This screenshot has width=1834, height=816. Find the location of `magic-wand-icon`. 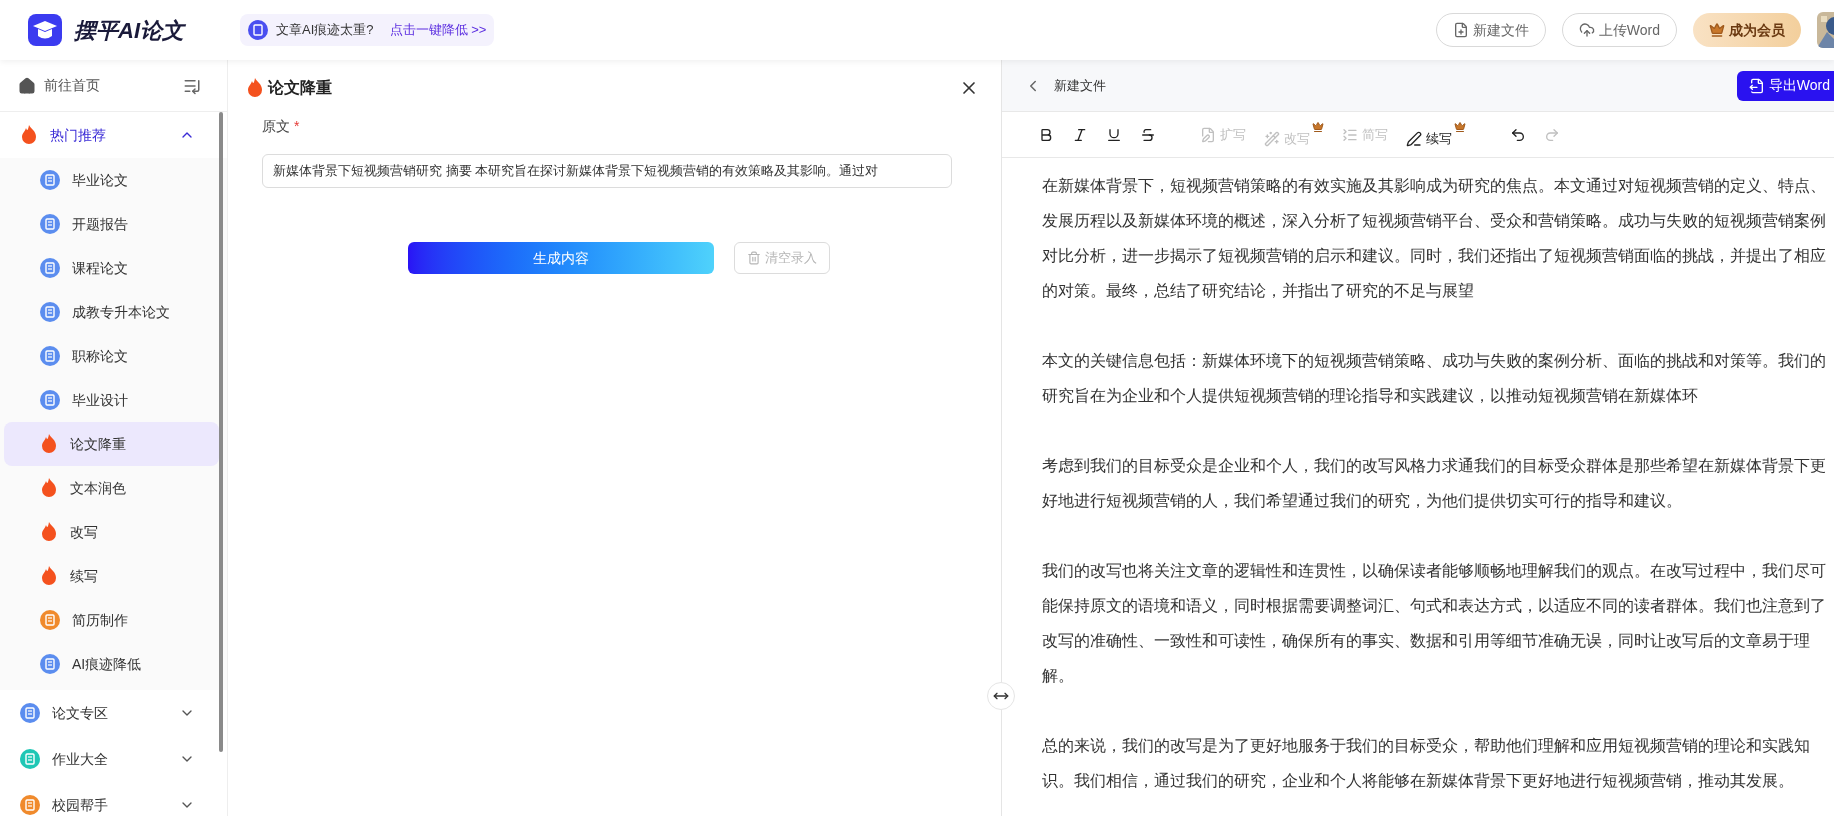

magic-wand-icon is located at coordinates (1272, 138).